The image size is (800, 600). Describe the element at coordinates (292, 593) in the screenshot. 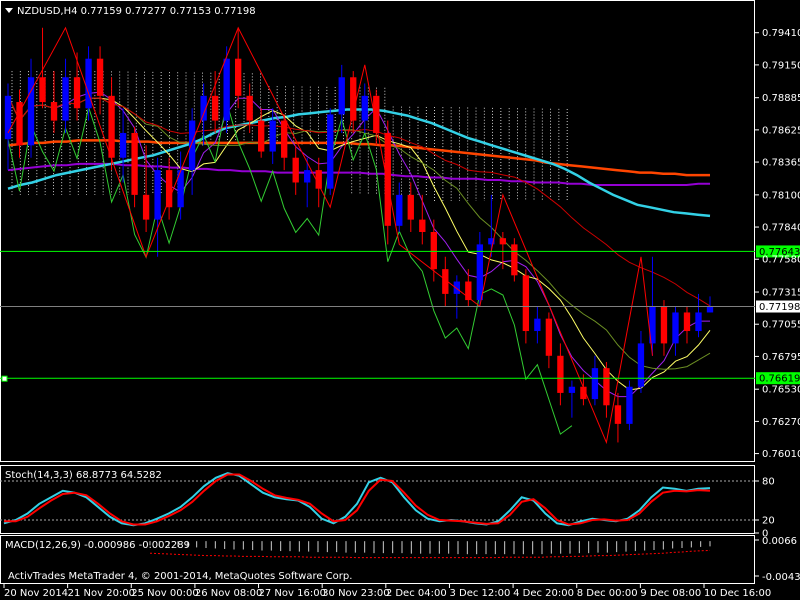

I see `time-tick-label: 27 Nov 16:00` at that location.